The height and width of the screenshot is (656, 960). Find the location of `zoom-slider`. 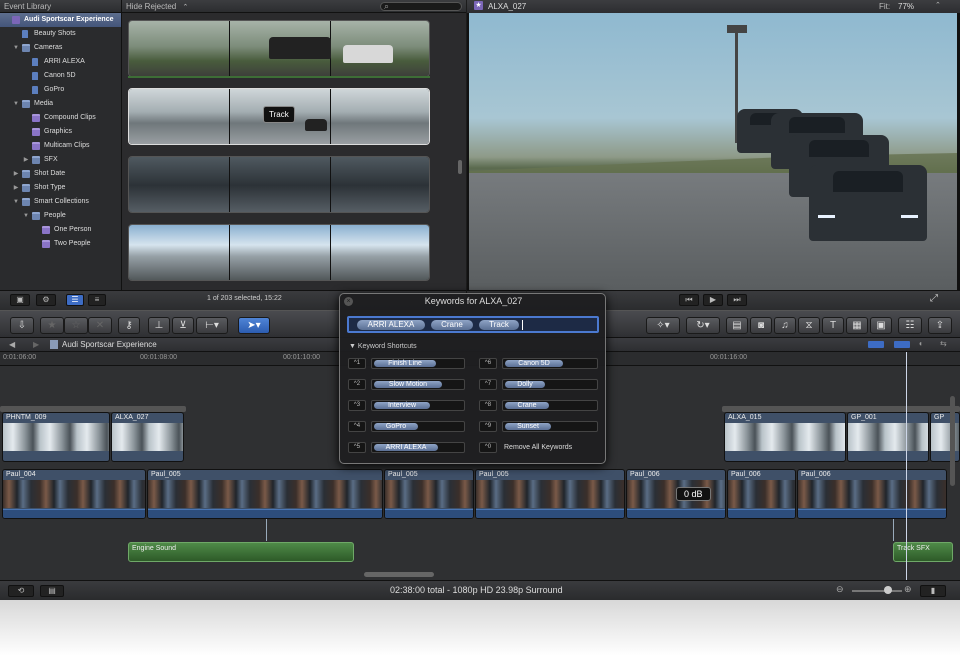

zoom-slider is located at coordinates (877, 591).